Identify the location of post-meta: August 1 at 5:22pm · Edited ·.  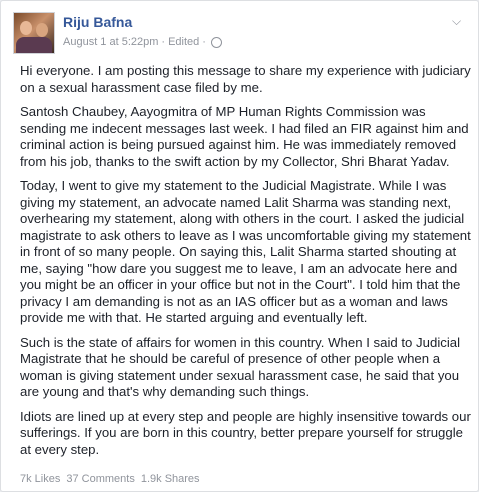
(142, 42).